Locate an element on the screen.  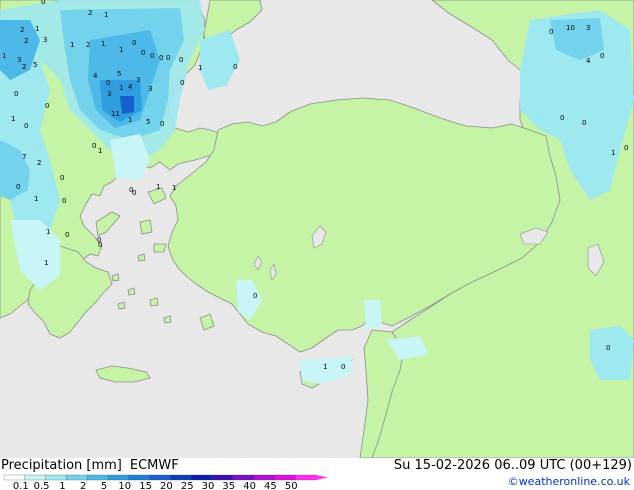
legend-tick-label: 30 is located at coordinates (208, 485).